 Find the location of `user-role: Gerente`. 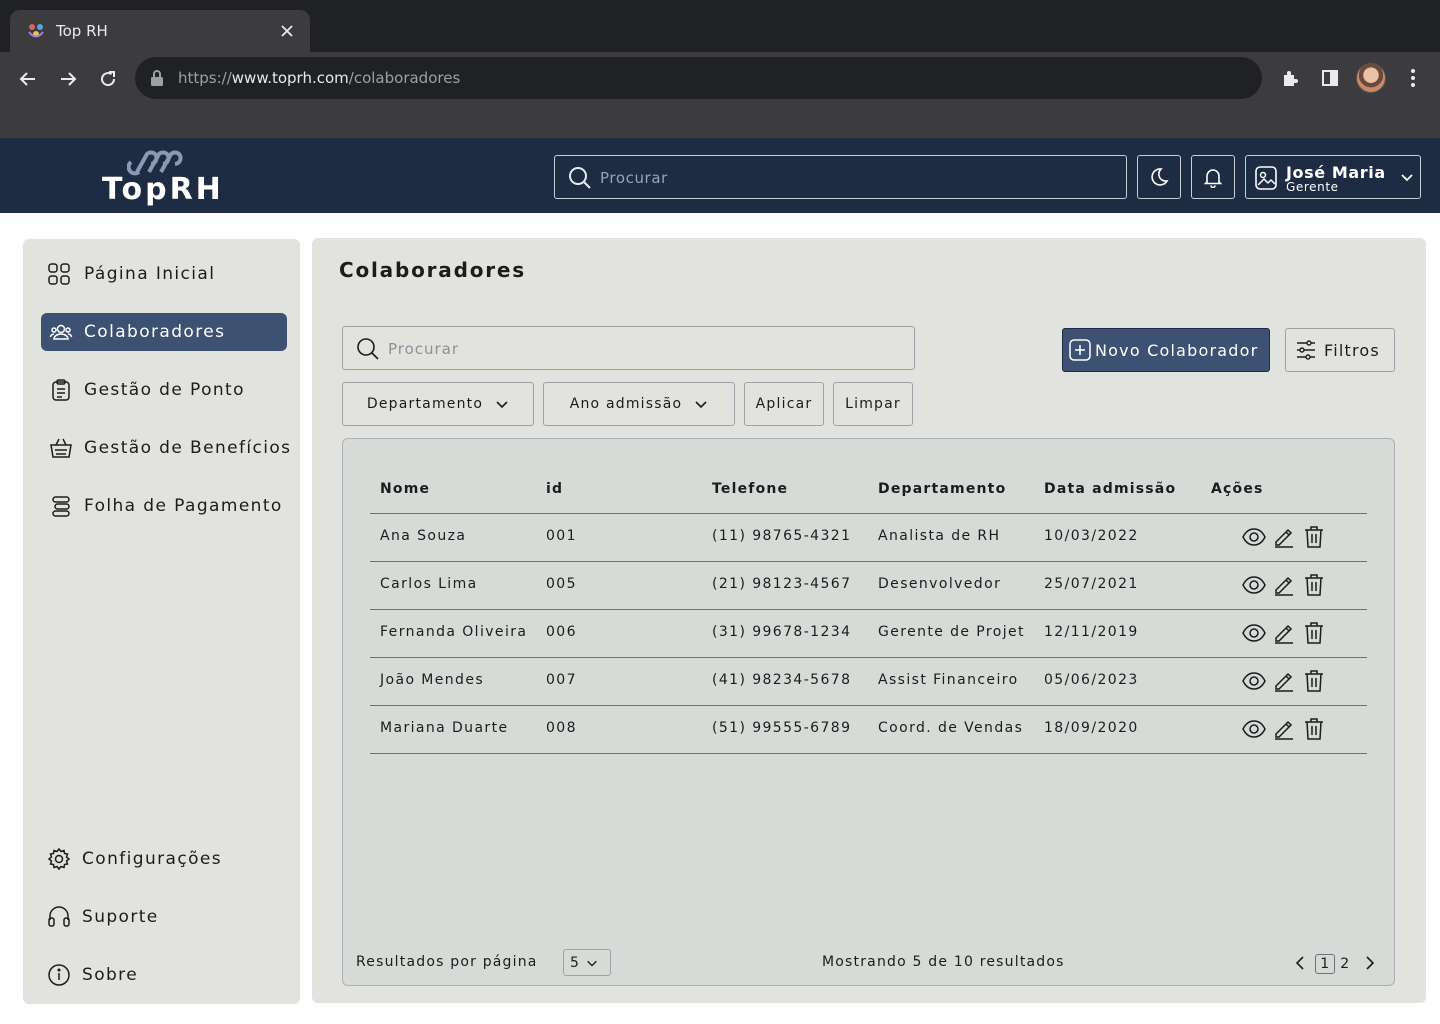

user-role: Gerente is located at coordinates (1312, 187).